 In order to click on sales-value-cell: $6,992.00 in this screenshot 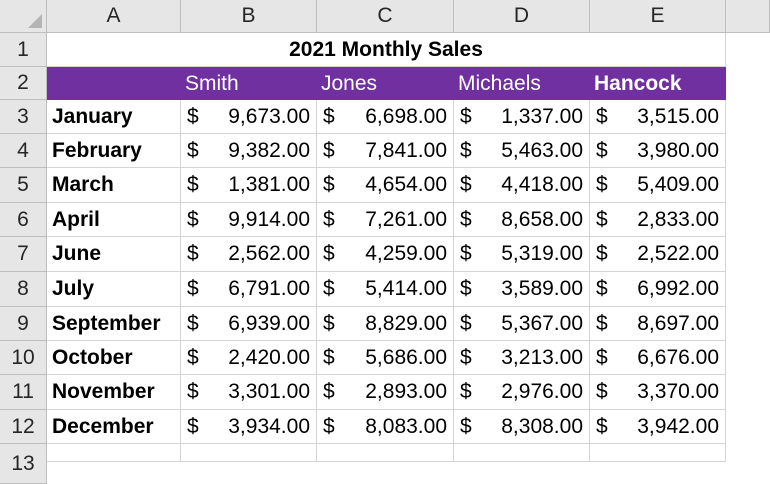, I will do `click(658, 289)`.